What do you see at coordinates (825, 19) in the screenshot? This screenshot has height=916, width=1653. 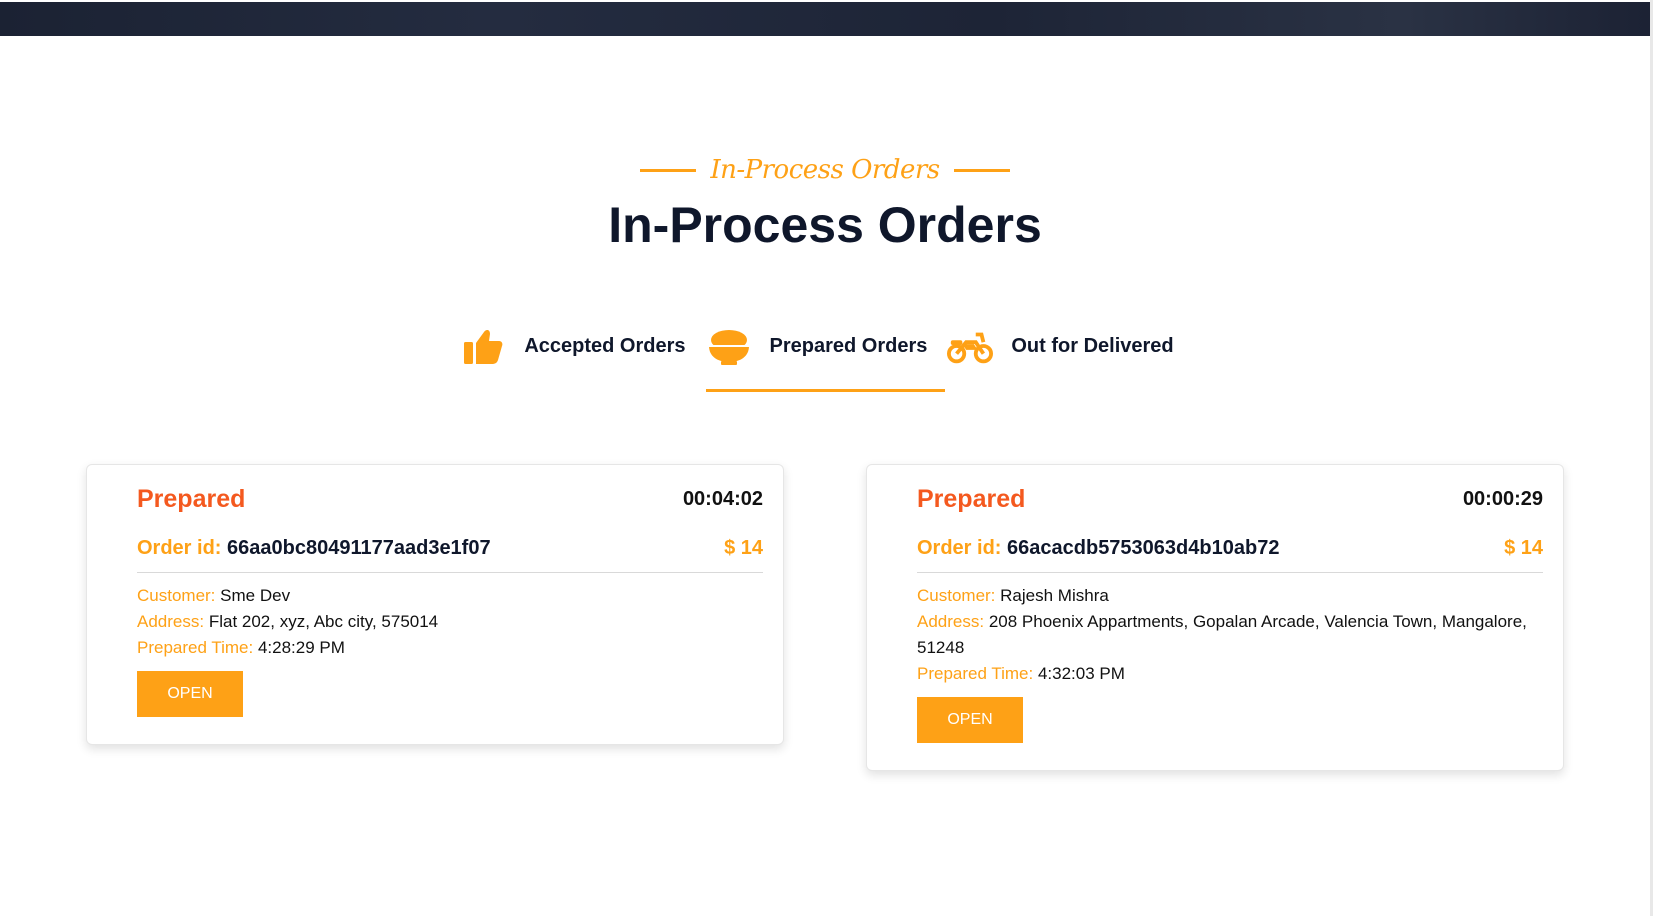 I see `hero-banner-strip` at bounding box center [825, 19].